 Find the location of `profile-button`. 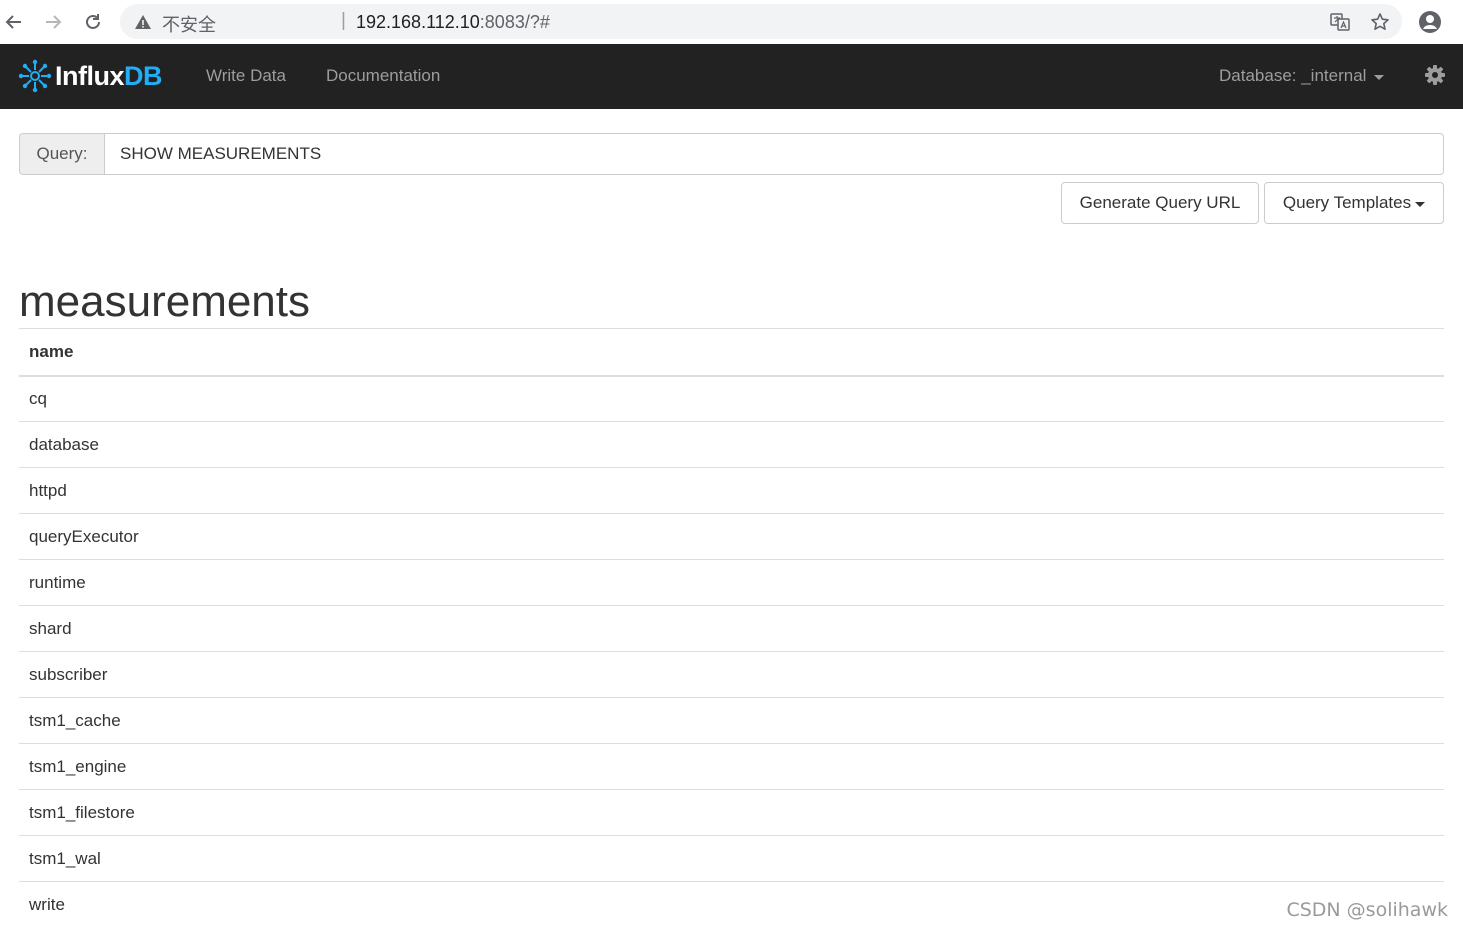

profile-button is located at coordinates (1430, 22).